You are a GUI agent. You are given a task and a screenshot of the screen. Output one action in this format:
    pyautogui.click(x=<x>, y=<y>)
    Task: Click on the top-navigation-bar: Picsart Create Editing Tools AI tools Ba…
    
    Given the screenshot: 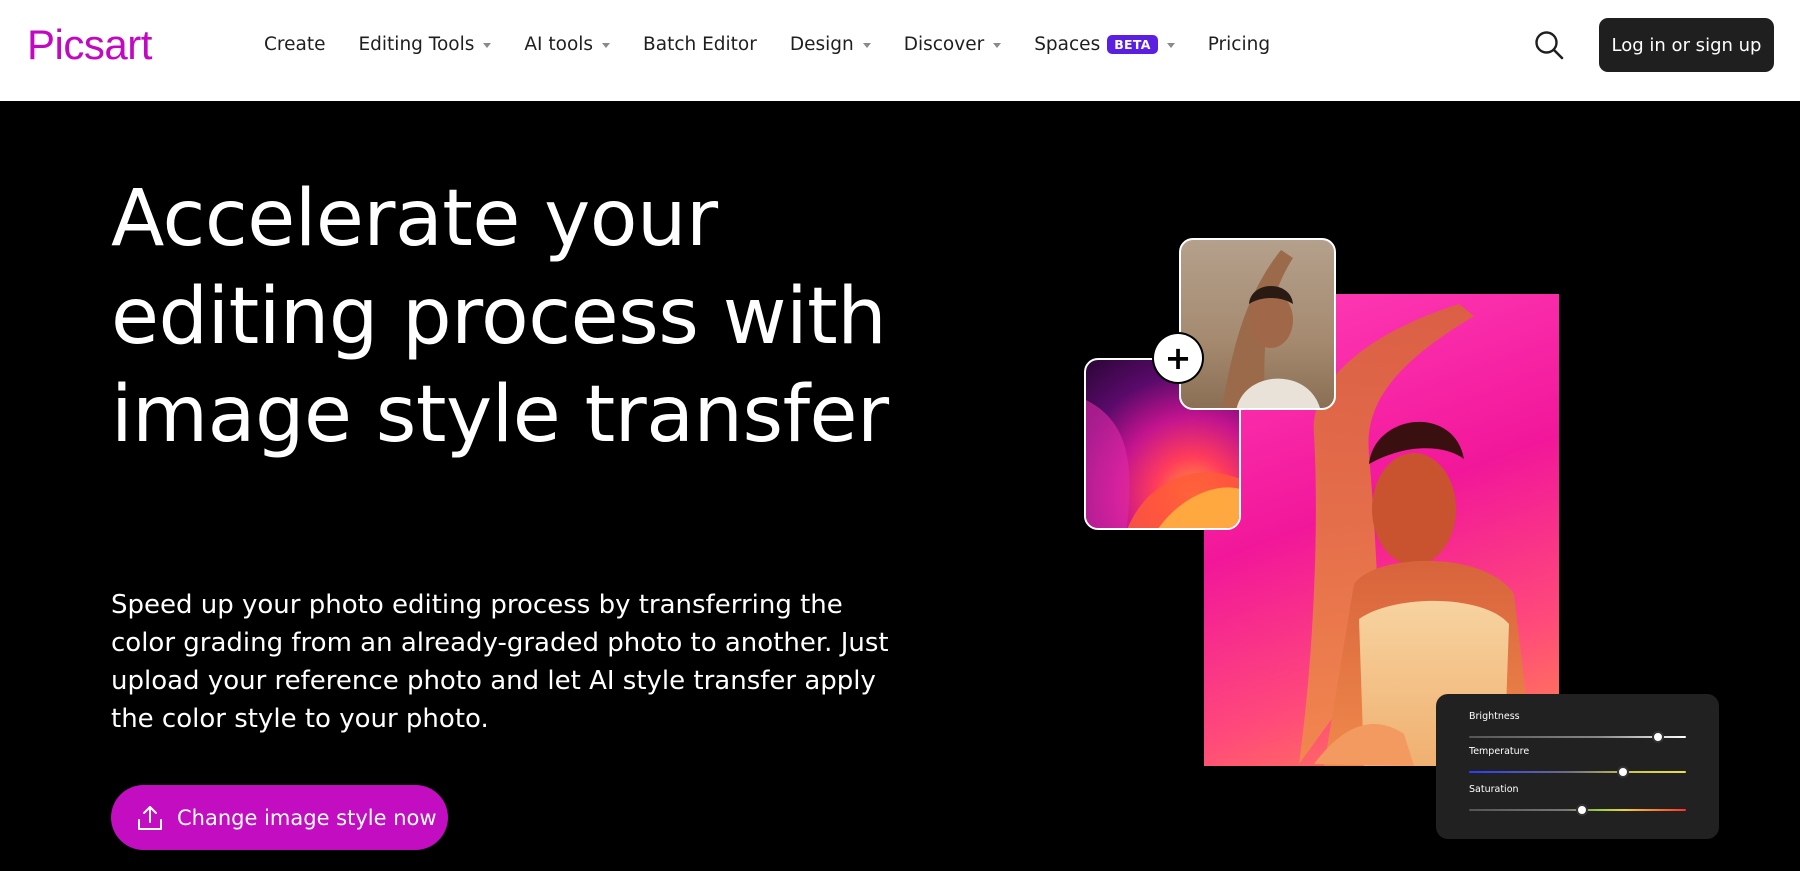 What is the action you would take?
    pyautogui.click(x=900, y=50)
    